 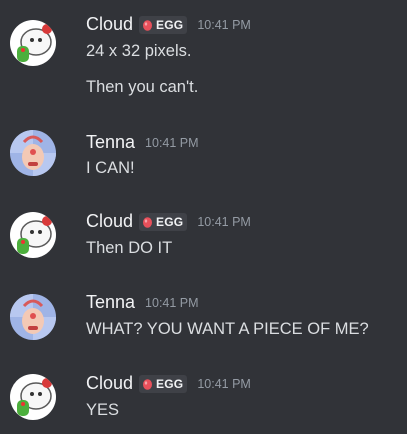 What do you see at coordinates (142, 87) in the screenshot?
I see `message-text: Then you can't.` at bounding box center [142, 87].